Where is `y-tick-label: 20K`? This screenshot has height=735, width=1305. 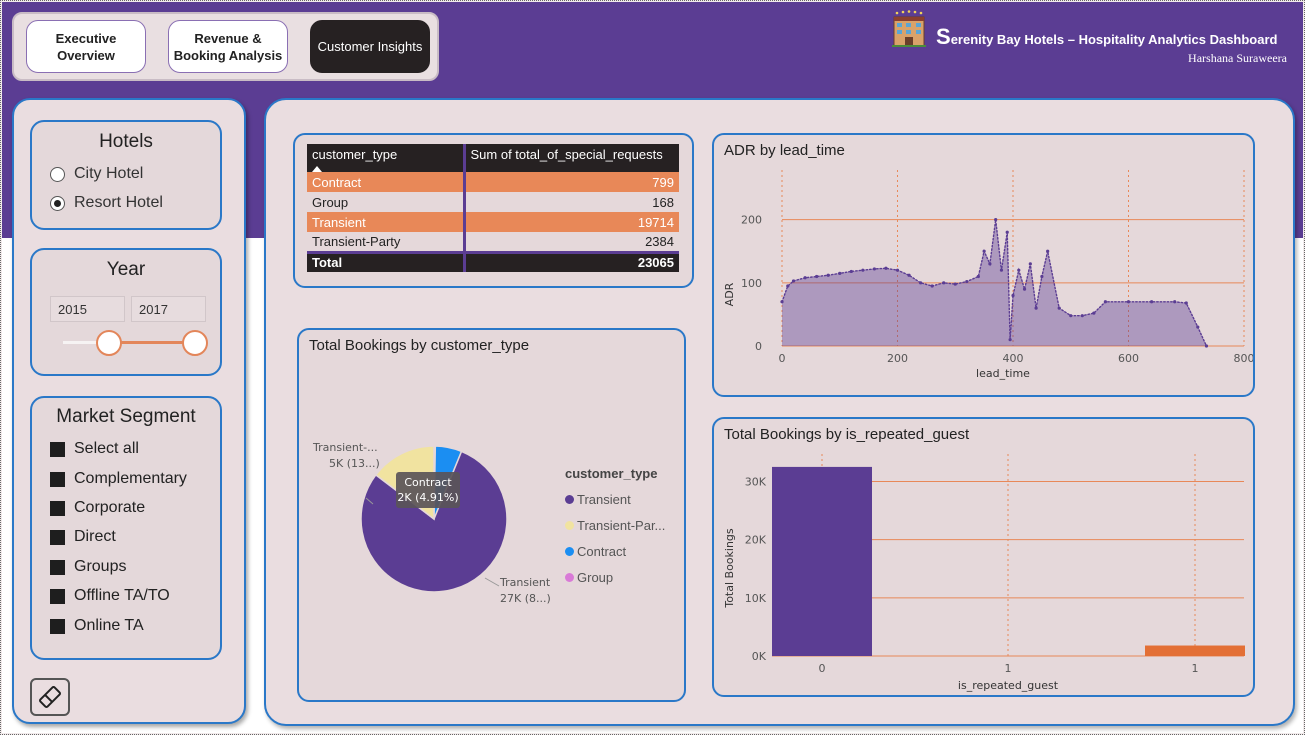
y-tick-label: 20K is located at coordinates (756, 540).